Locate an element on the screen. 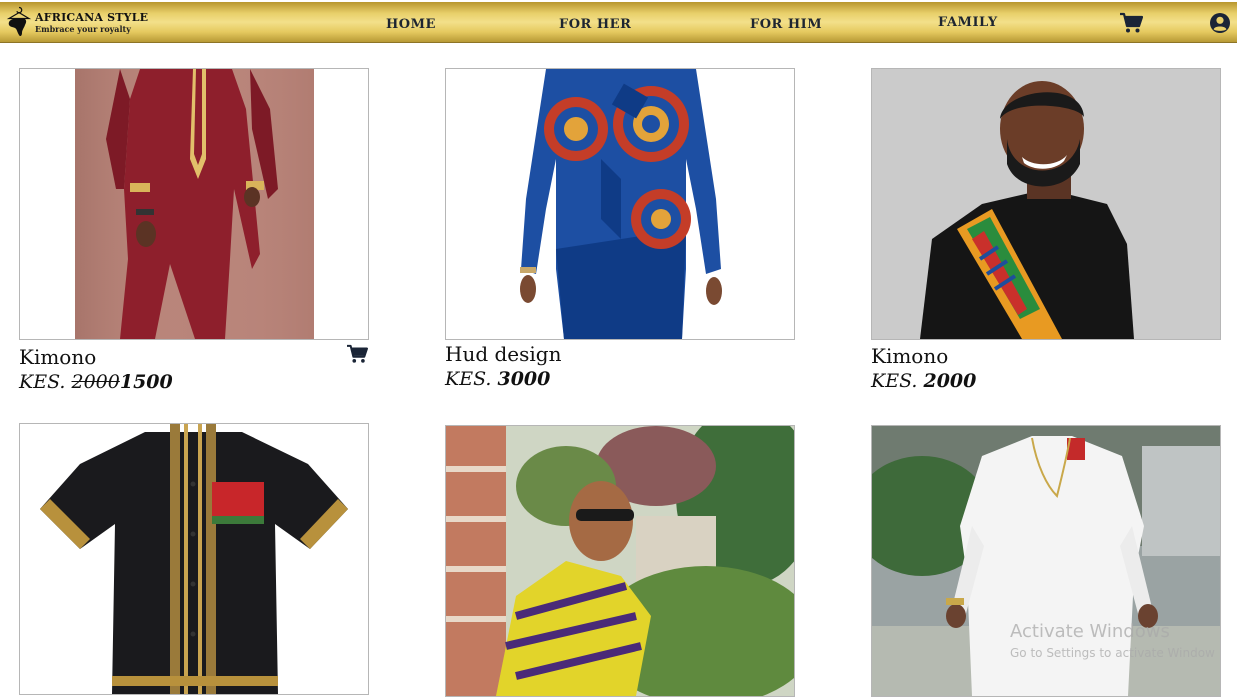 This screenshot has height=698, width=1237. shopping-cart-icon is located at coordinates (1131, 23).